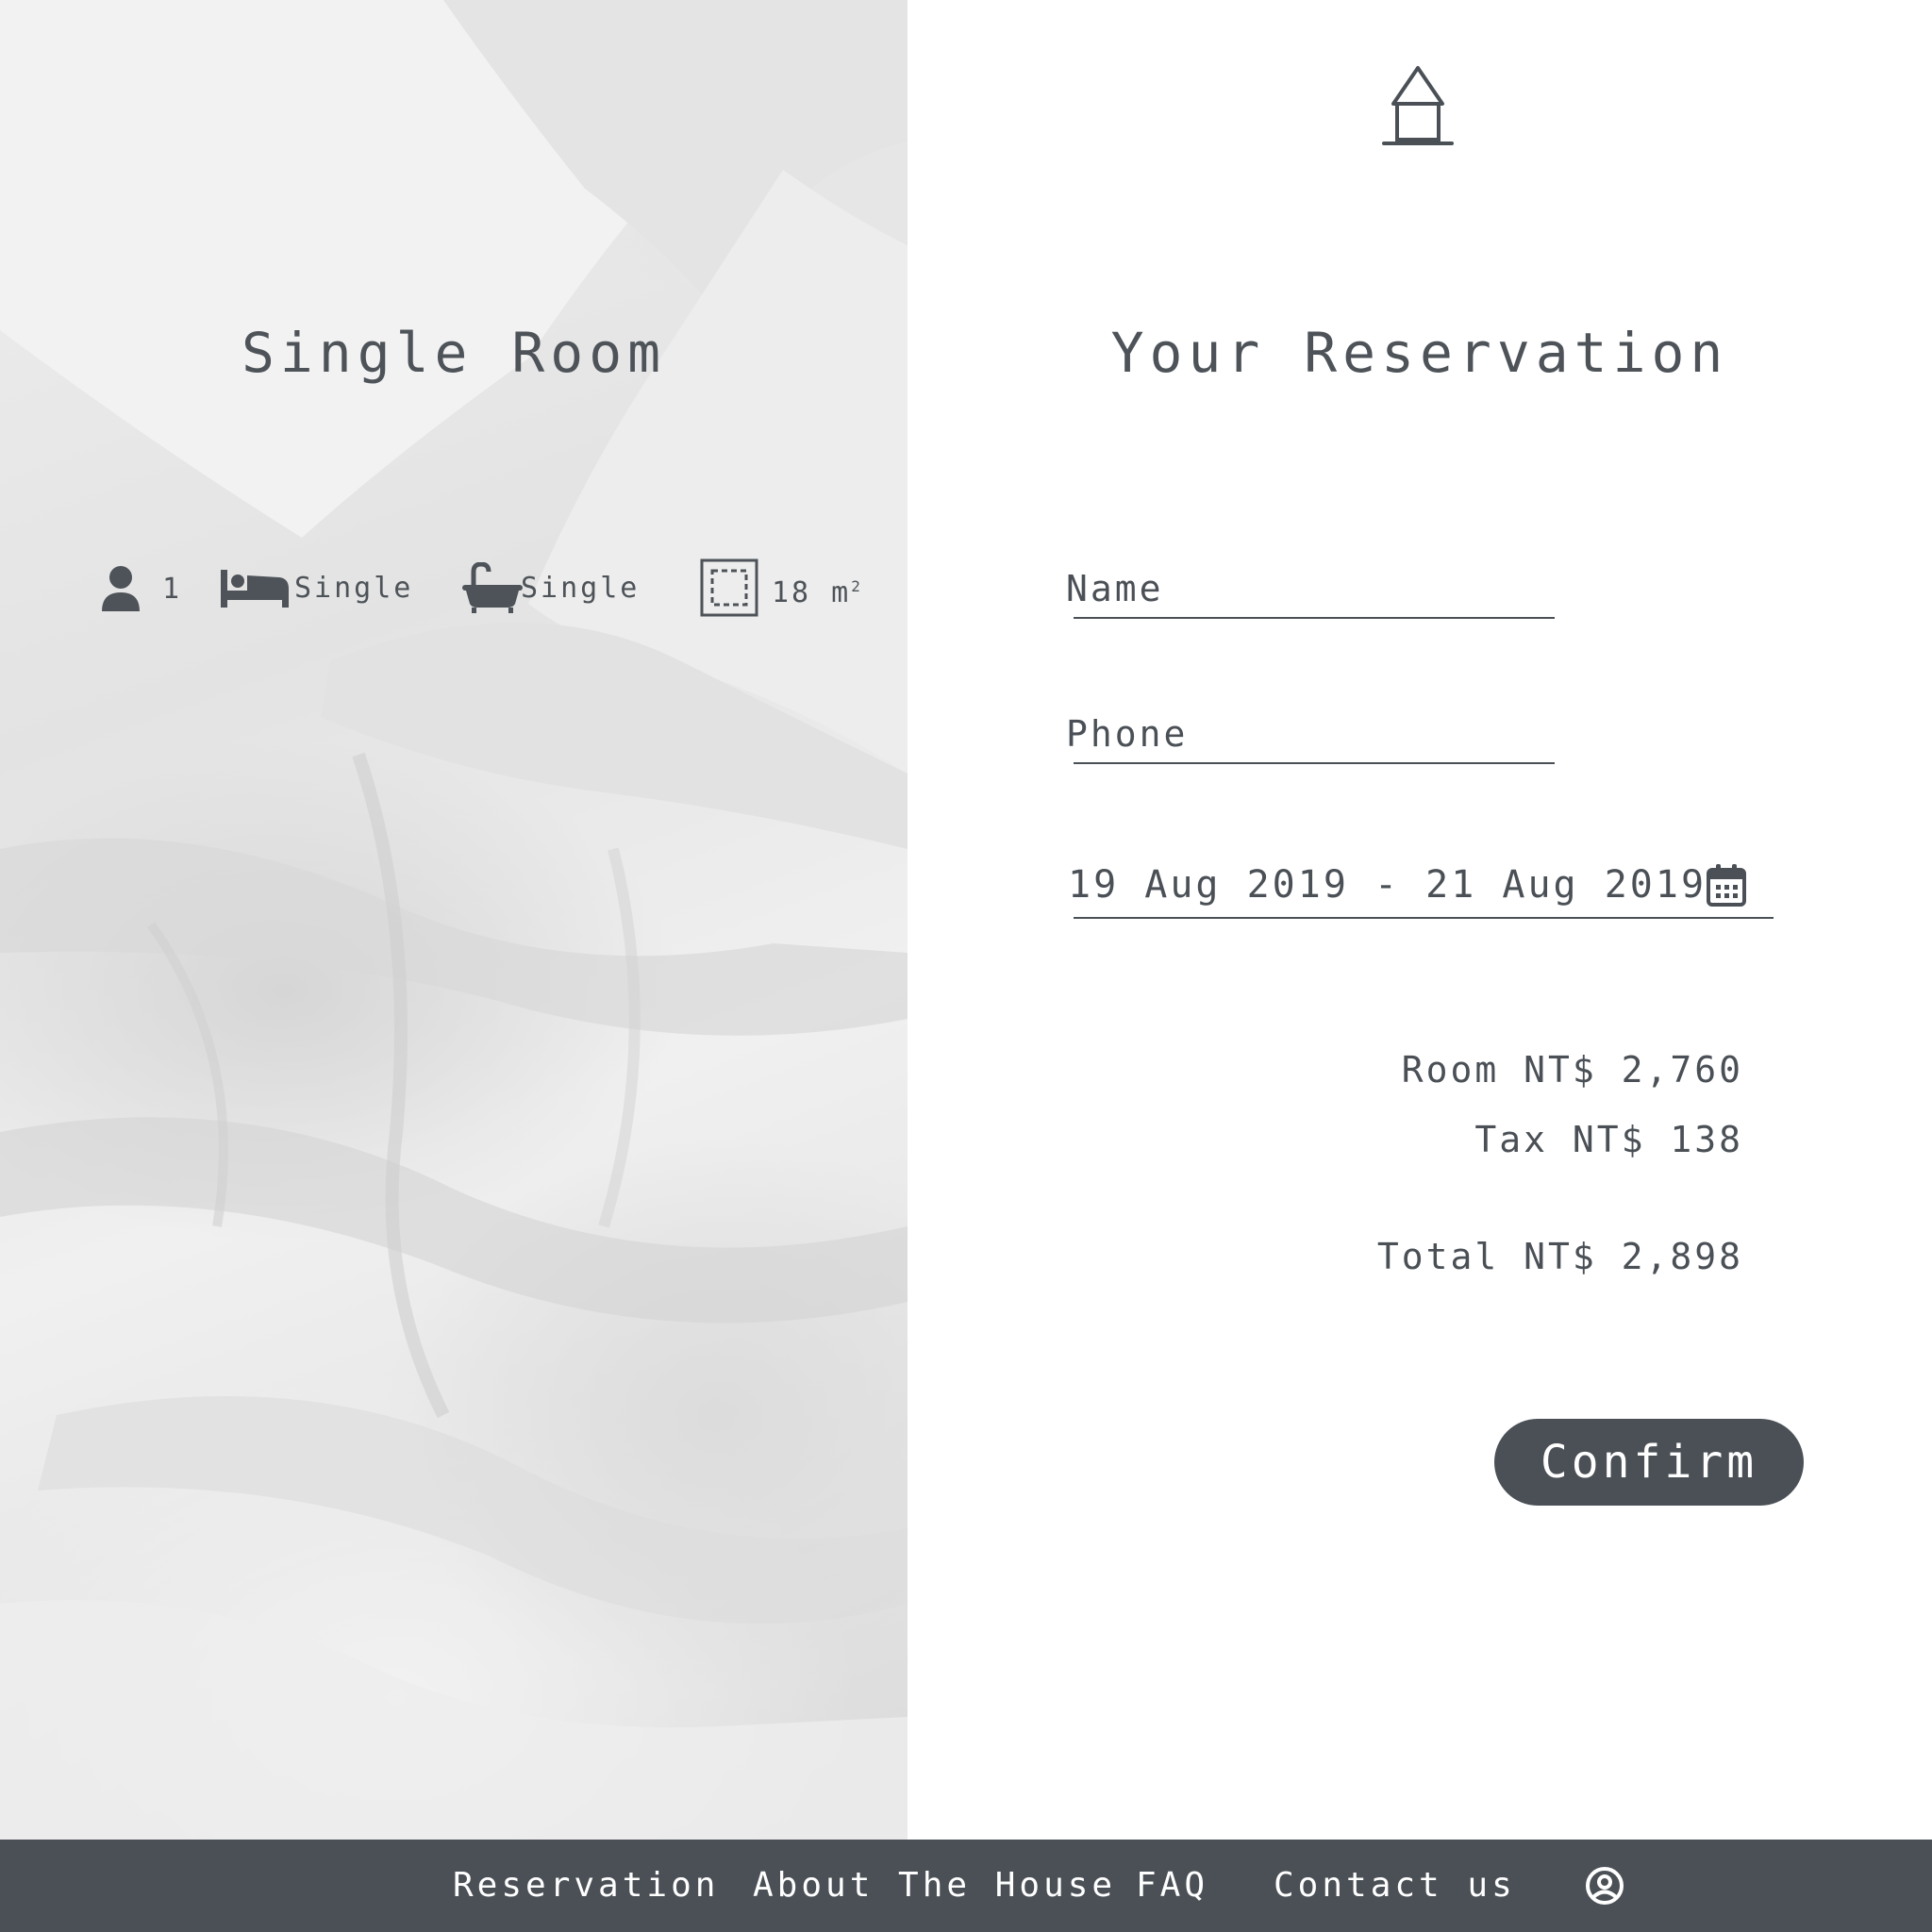  I want to click on calendar-icon, so click(1726, 887).